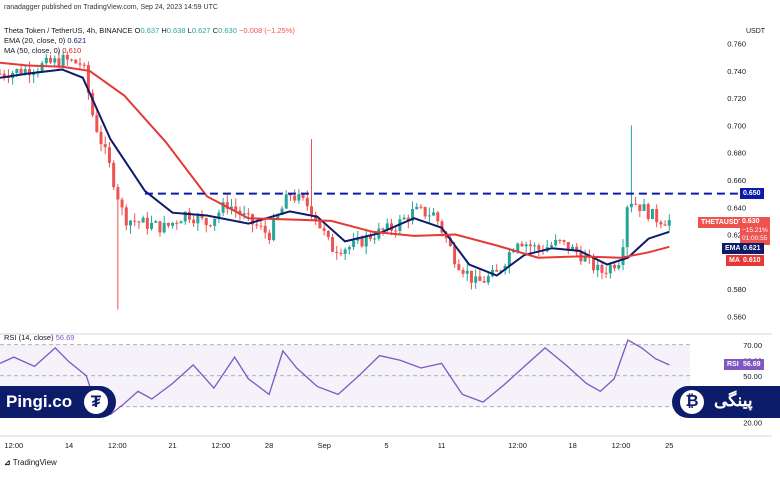 The image size is (780, 480). Describe the element at coordinates (752, 422) in the screenshot. I see `rsi-tick-label: 20.00` at that location.